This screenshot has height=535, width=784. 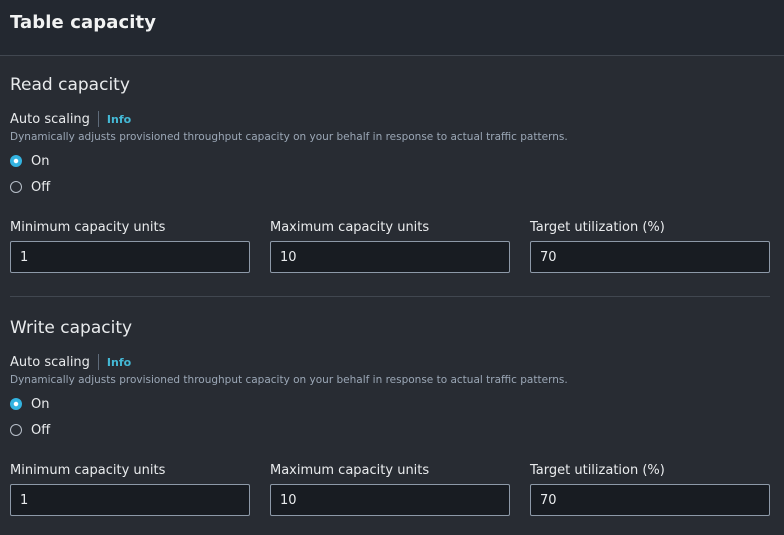 I want to click on read-target-utilization-group: Target utilization (%), so click(x=650, y=248).